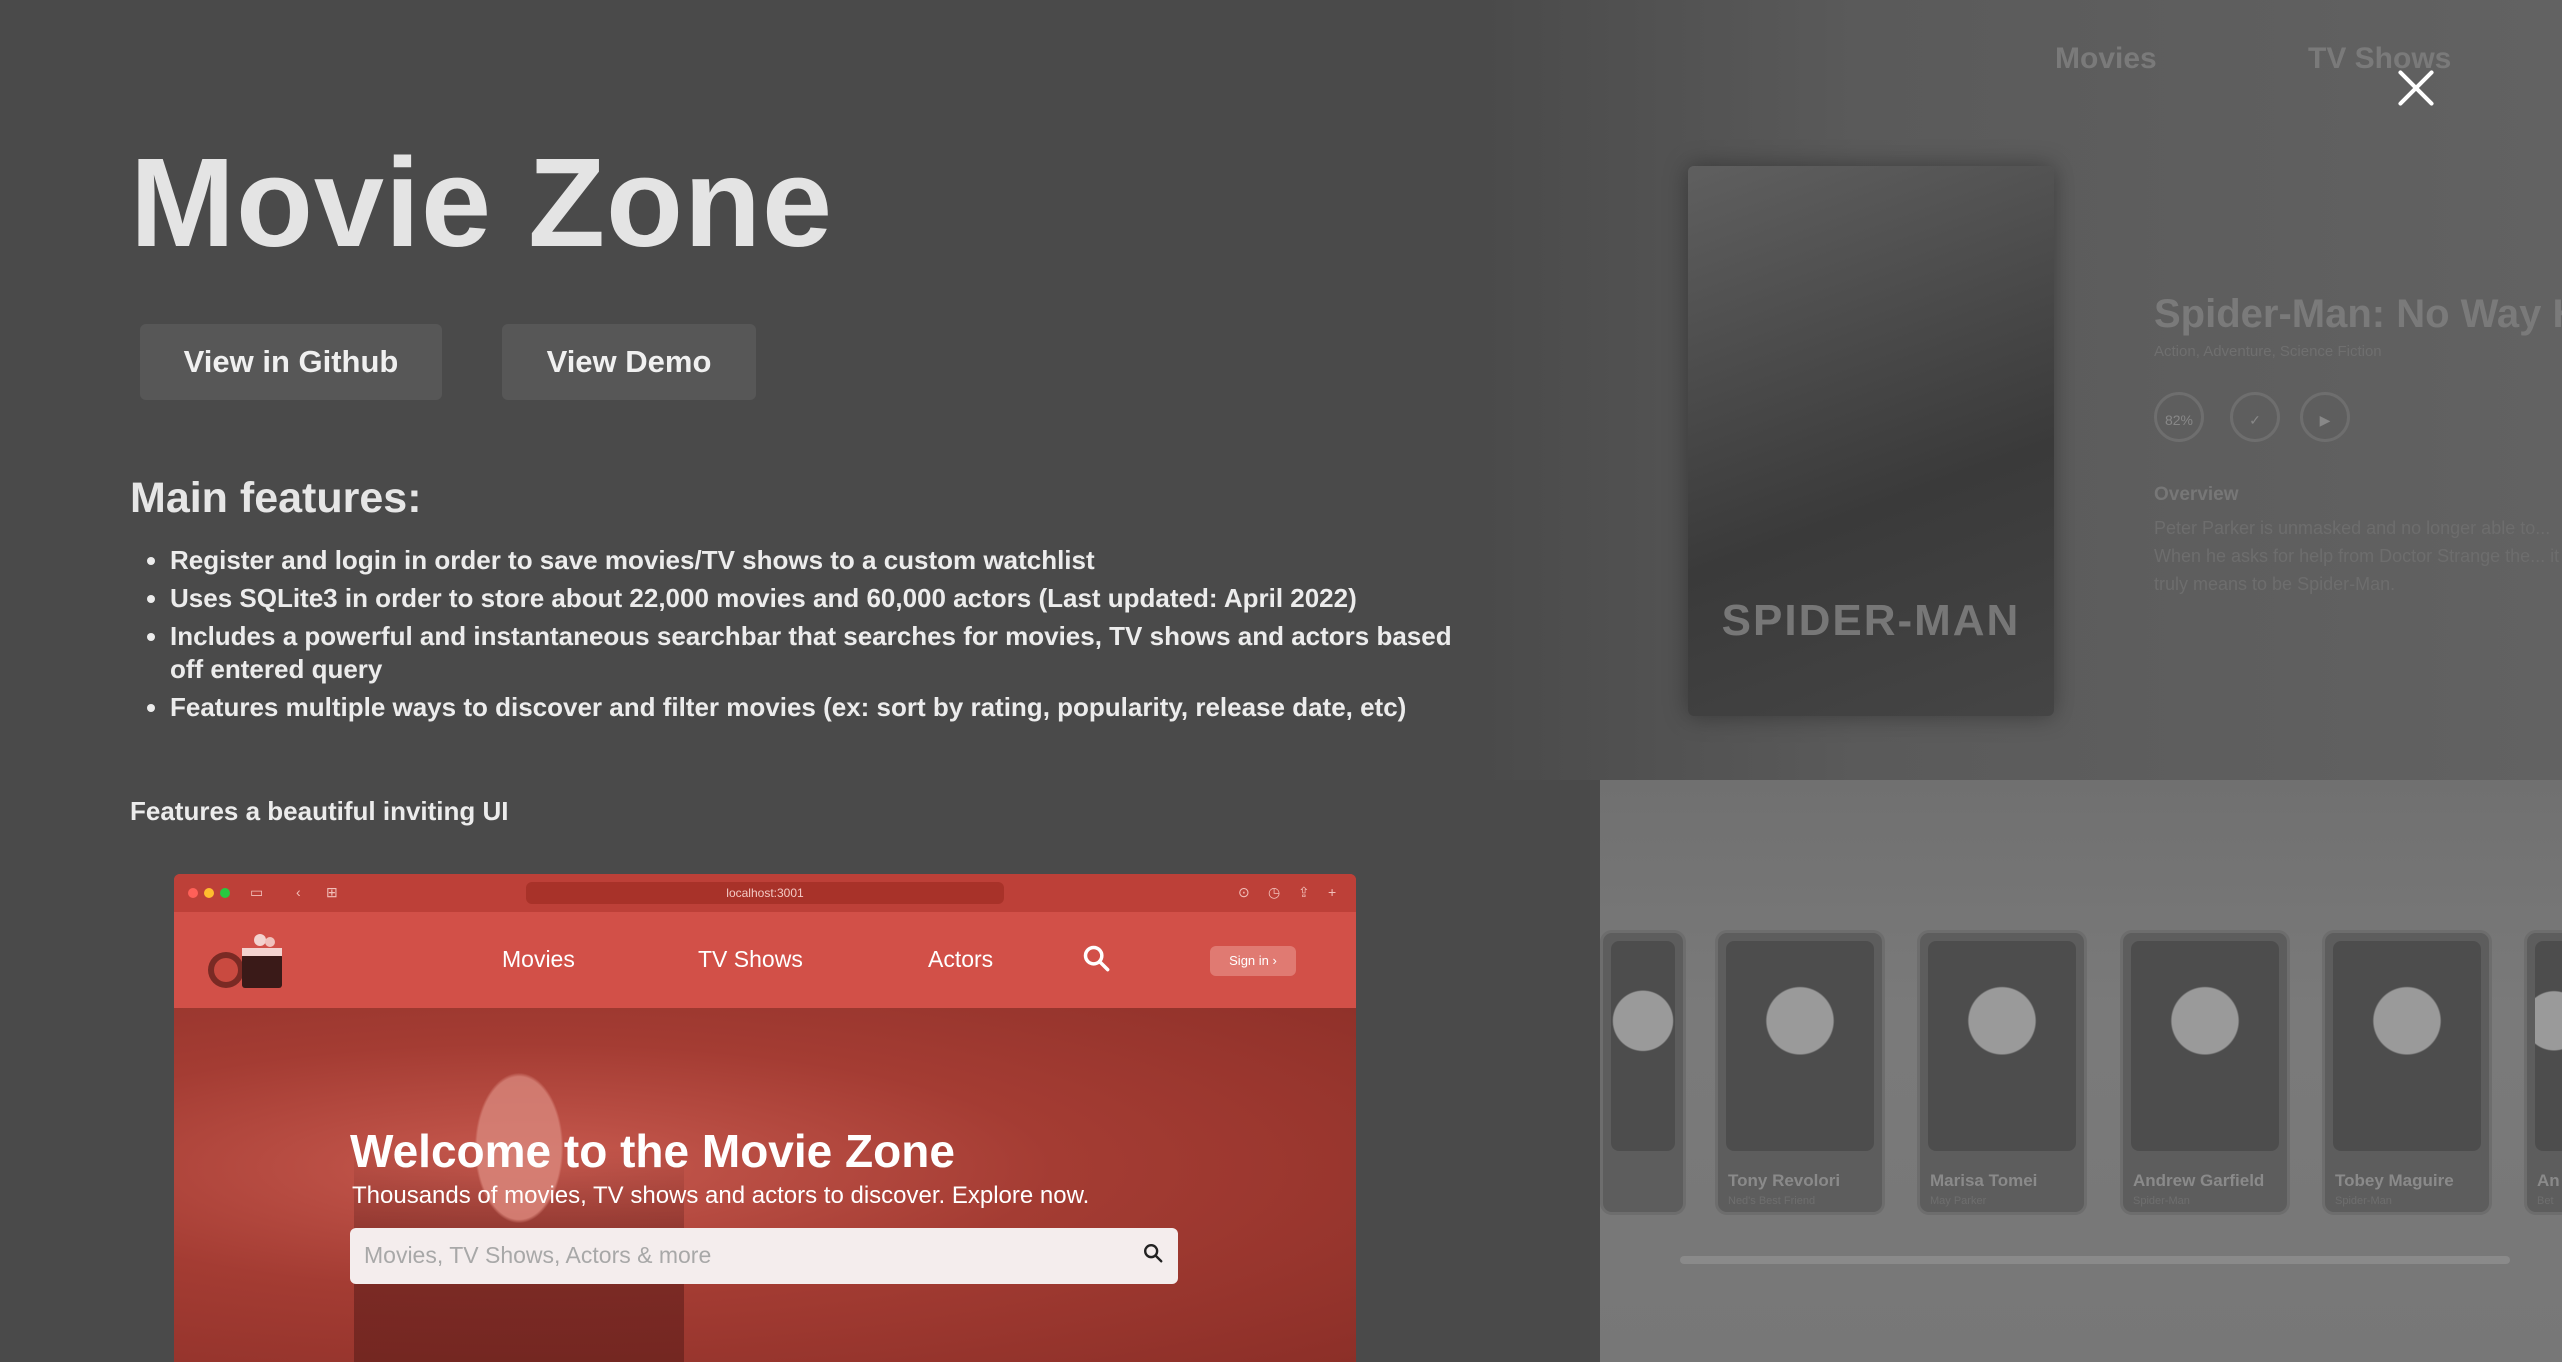 This screenshot has height=1362, width=2562. I want to click on sidebar-icon: ▭, so click(257, 892).